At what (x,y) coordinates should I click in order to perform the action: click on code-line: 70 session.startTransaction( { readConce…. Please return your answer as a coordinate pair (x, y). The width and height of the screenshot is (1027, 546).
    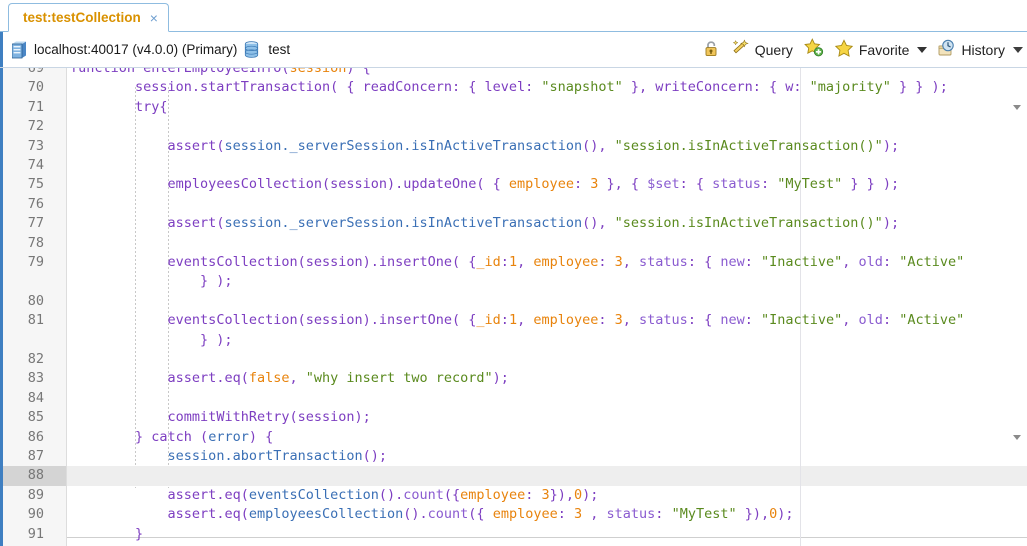
    Looking at the image, I should click on (513, 87).